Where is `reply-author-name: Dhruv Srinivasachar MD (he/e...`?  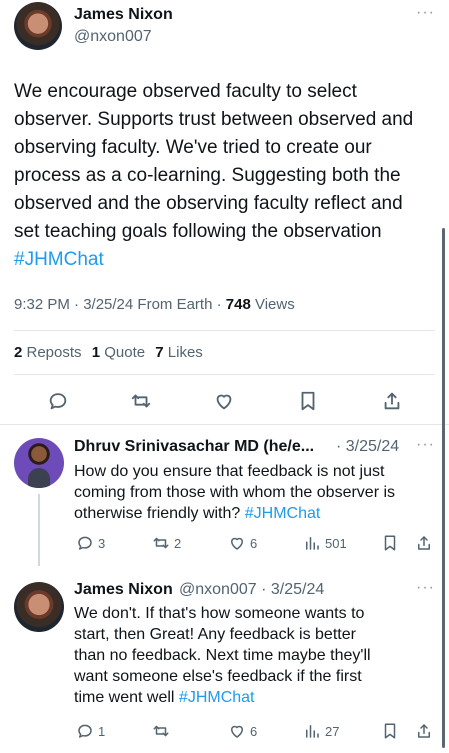 reply-author-name: Dhruv Srinivasachar MD (he/e... is located at coordinates (194, 447).